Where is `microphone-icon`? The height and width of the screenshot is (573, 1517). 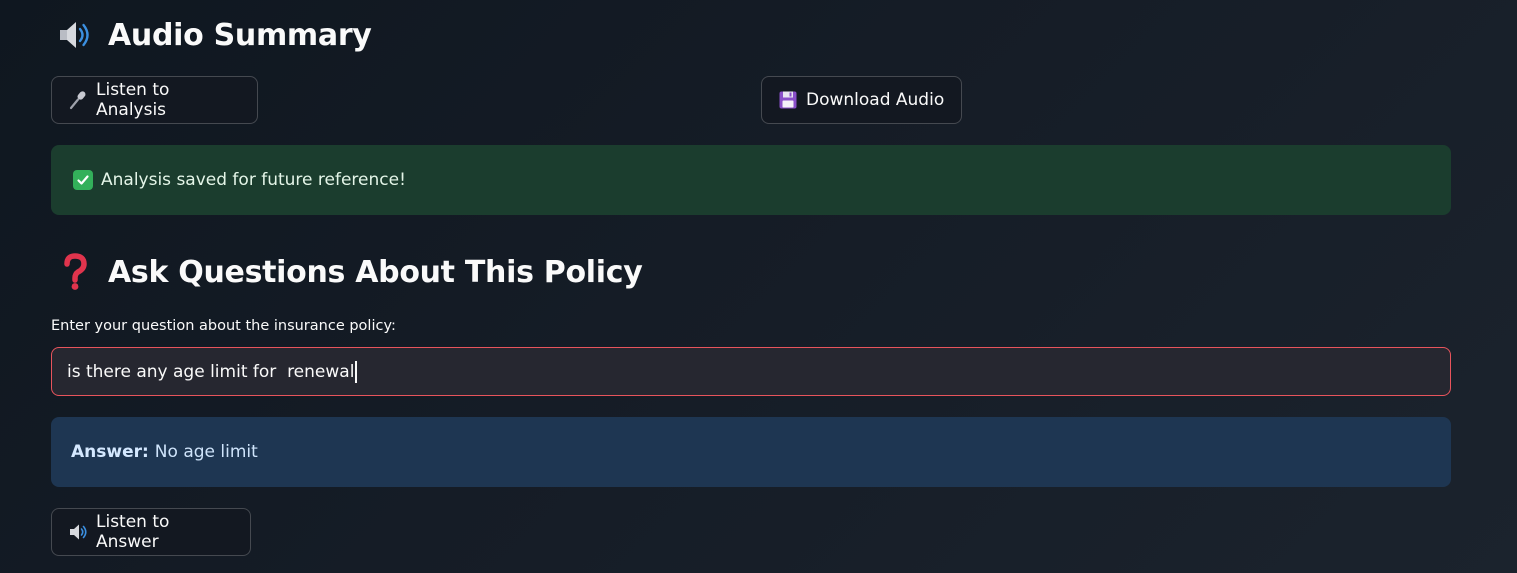
microphone-icon is located at coordinates (78, 100).